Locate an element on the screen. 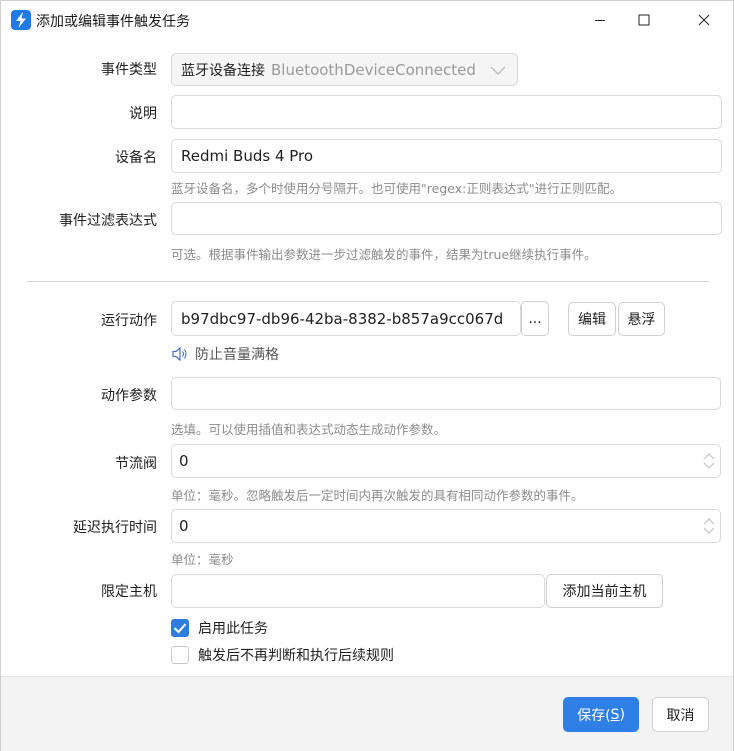  save-button: 保存(S) is located at coordinates (601, 714).